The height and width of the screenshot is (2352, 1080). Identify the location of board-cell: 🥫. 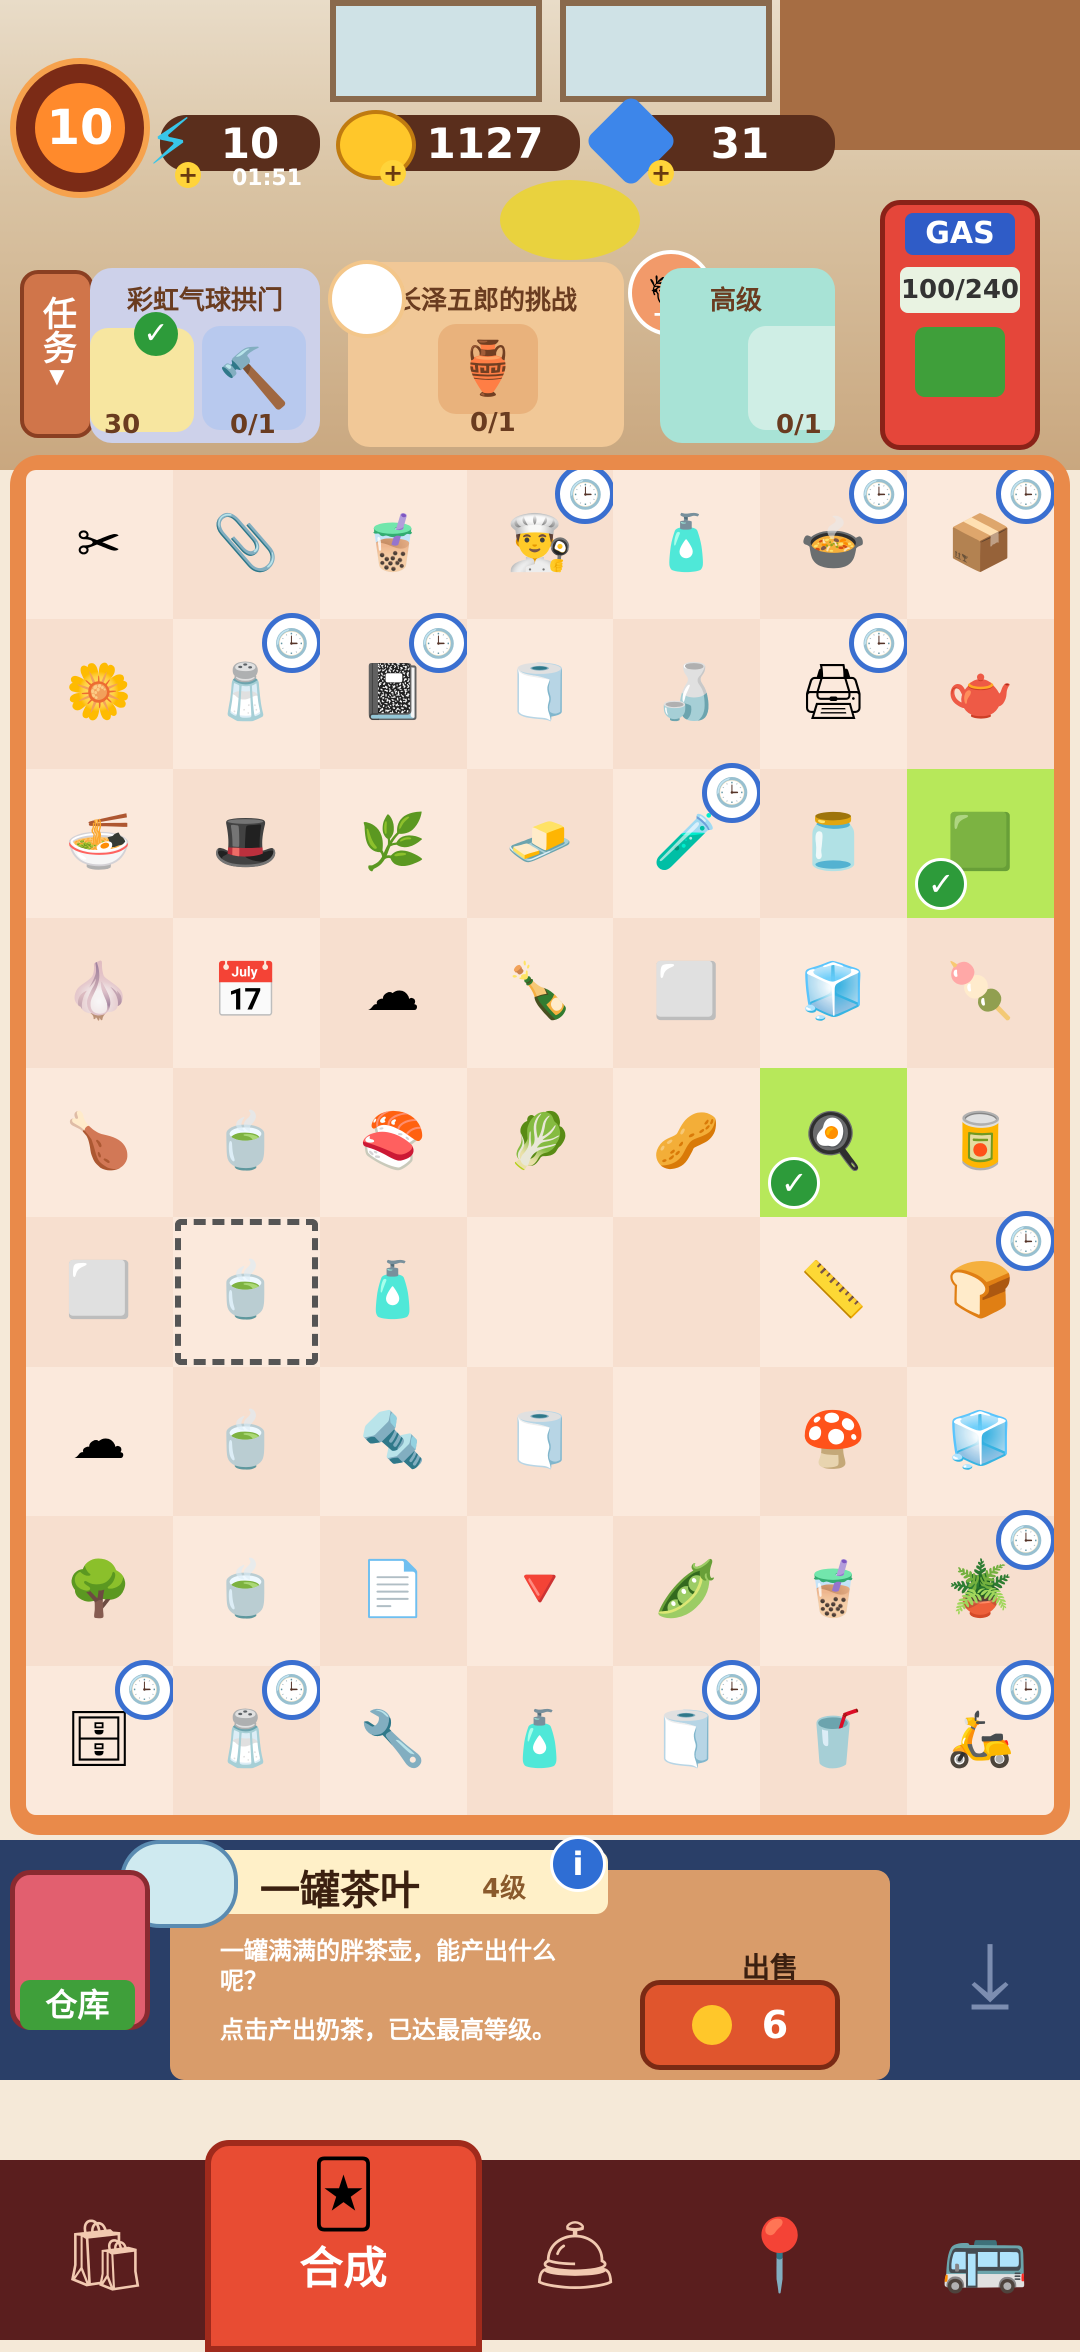
(980, 1142).